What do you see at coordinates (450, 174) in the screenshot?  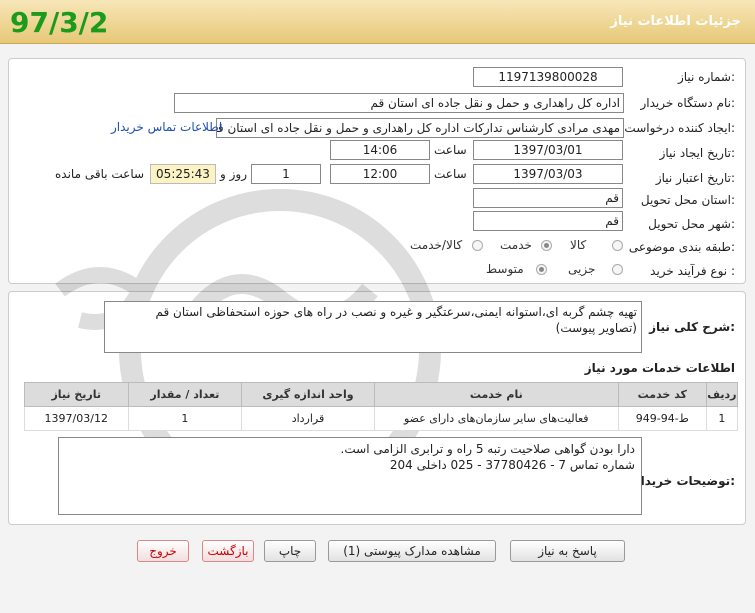 I see `validity-time-label: ساعت` at bounding box center [450, 174].